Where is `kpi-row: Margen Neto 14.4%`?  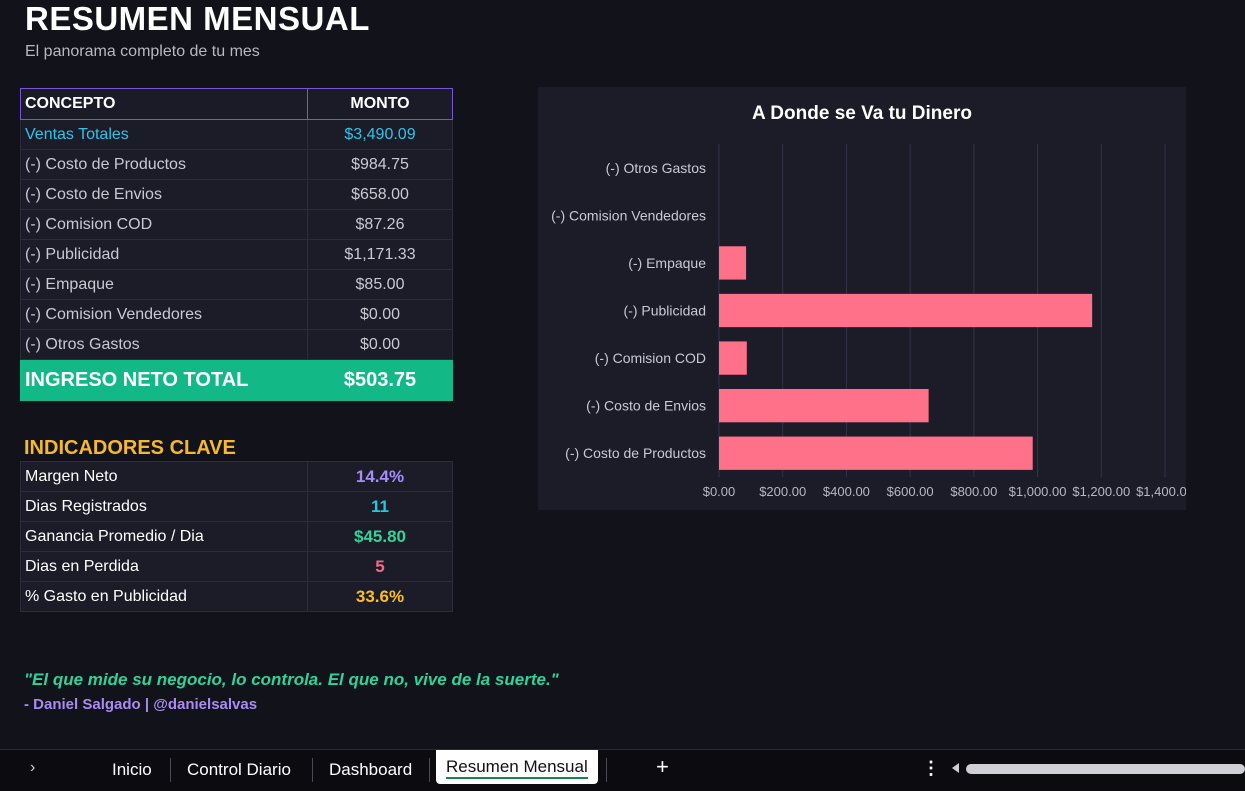
kpi-row: Margen Neto 14.4% is located at coordinates (236, 476).